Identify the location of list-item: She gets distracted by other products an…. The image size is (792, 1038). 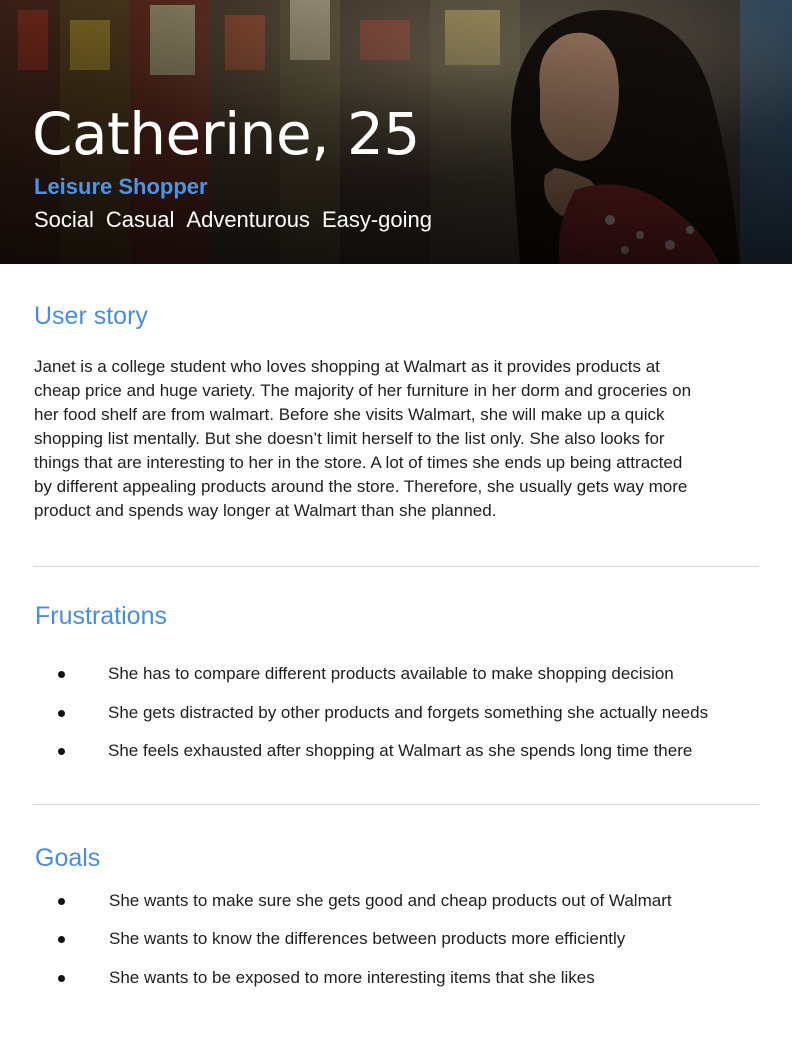
(396, 713).